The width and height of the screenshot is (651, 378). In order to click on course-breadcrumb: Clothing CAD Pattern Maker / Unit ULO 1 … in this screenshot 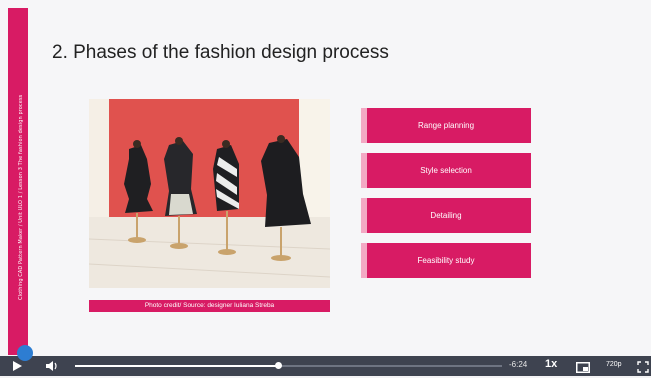, I will do `click(21, 197)`.